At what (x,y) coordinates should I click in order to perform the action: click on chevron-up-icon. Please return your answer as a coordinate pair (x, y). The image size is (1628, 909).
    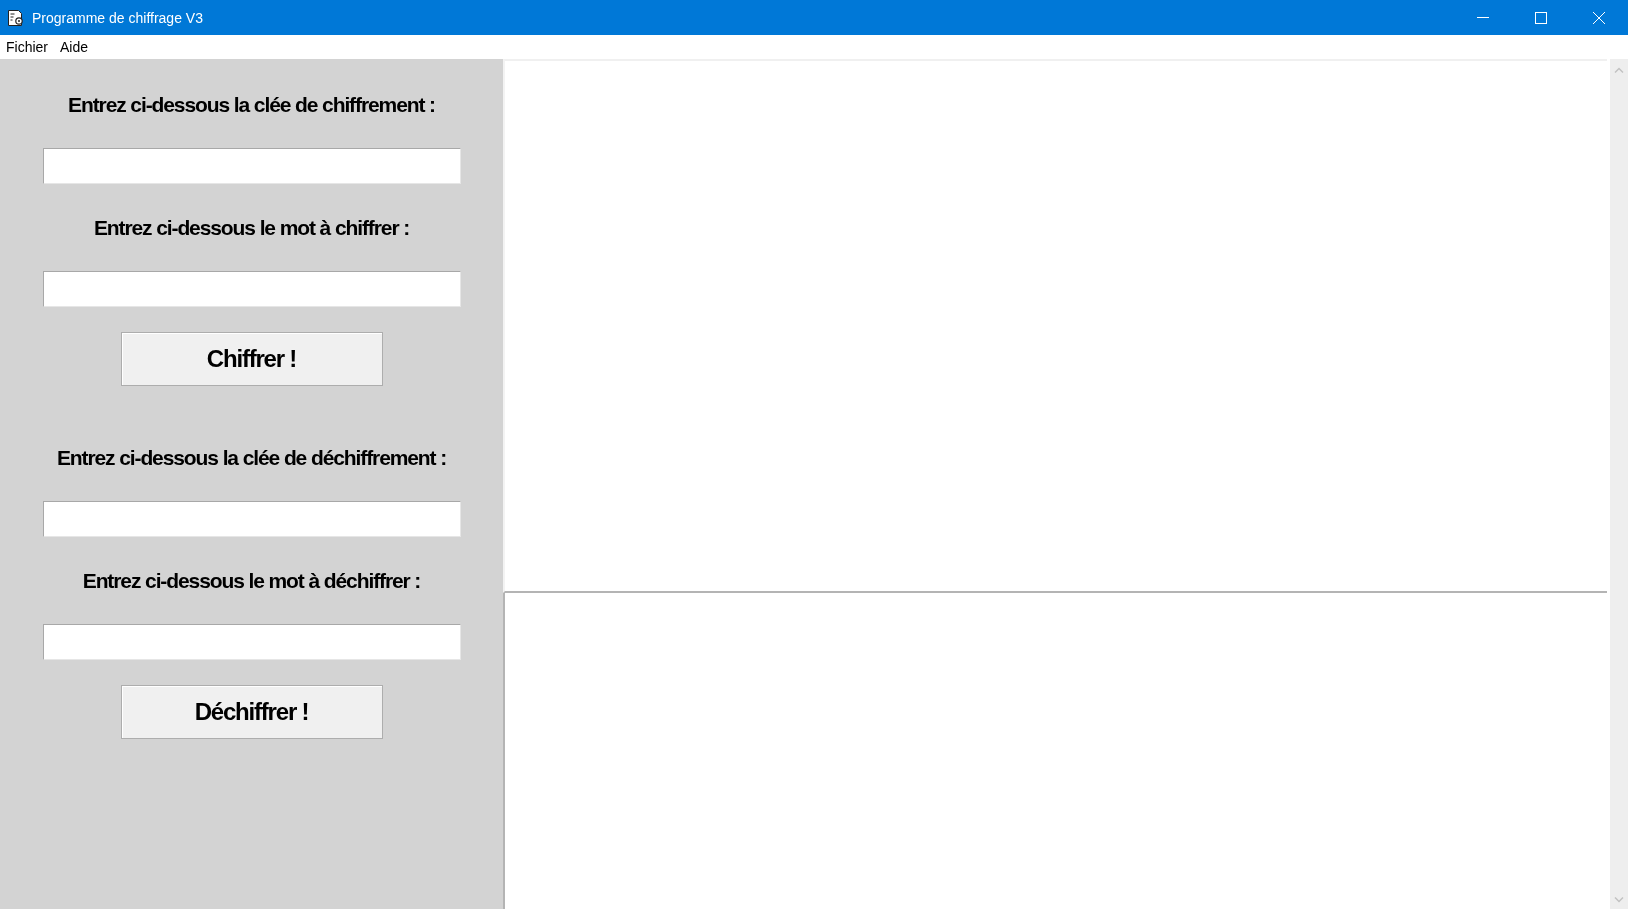
    Looking at the image, I should click on (1619, 70).